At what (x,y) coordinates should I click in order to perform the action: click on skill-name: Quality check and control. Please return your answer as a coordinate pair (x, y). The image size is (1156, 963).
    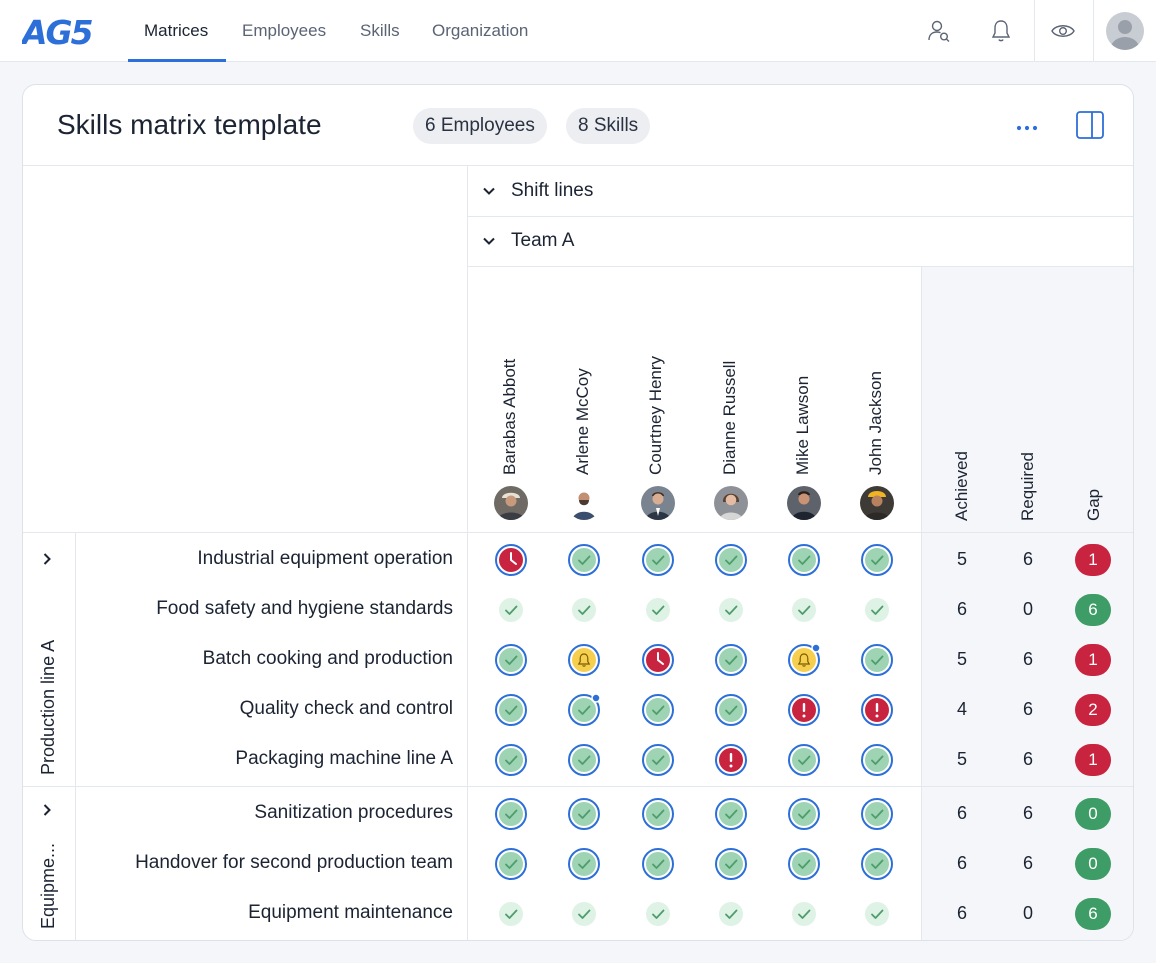
    Looking at the image, I should click on (346, 709).